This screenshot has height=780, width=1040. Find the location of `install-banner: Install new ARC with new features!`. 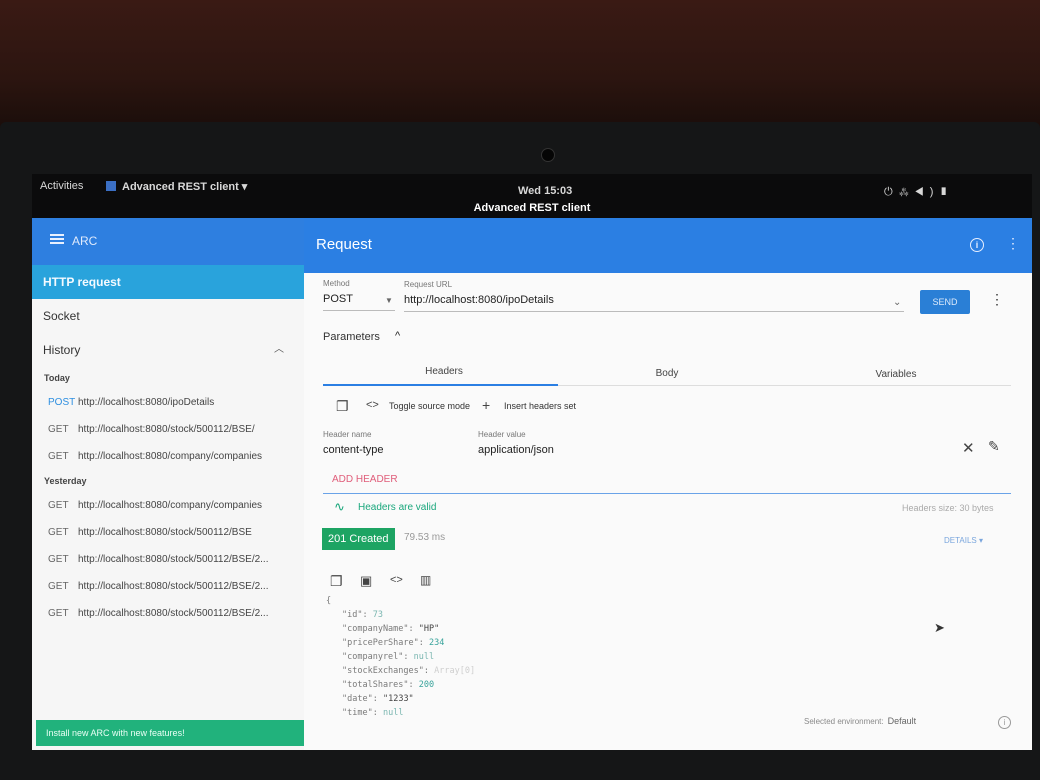

install-banner: Install new ARC with new features! is located at coordinates (170, 733).